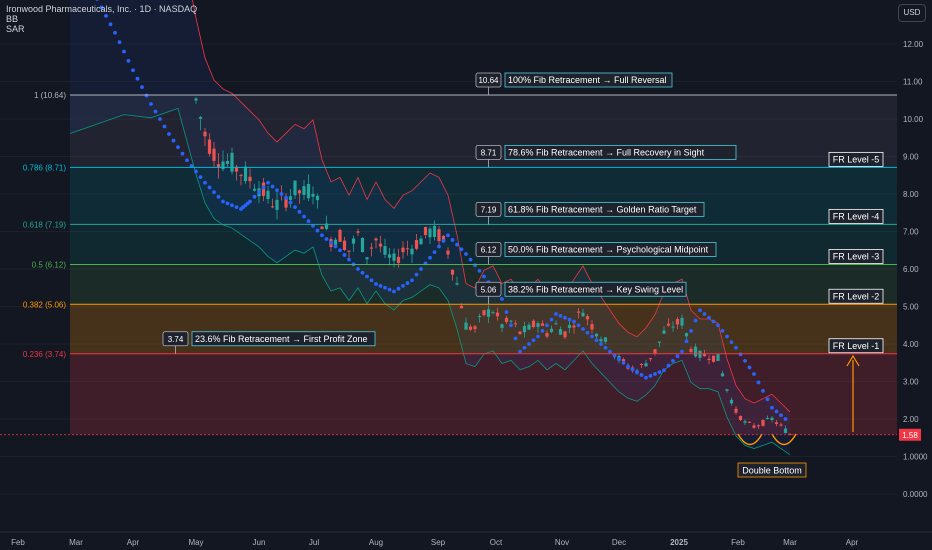 Image resolution: width=932 pixels, height=550 pixels. What do you see at coordinates (587, 80) in the screenshot?
I see `annotation-text: 100% Fib Retracement → Full Reversal` at bounding box center [587, 80].